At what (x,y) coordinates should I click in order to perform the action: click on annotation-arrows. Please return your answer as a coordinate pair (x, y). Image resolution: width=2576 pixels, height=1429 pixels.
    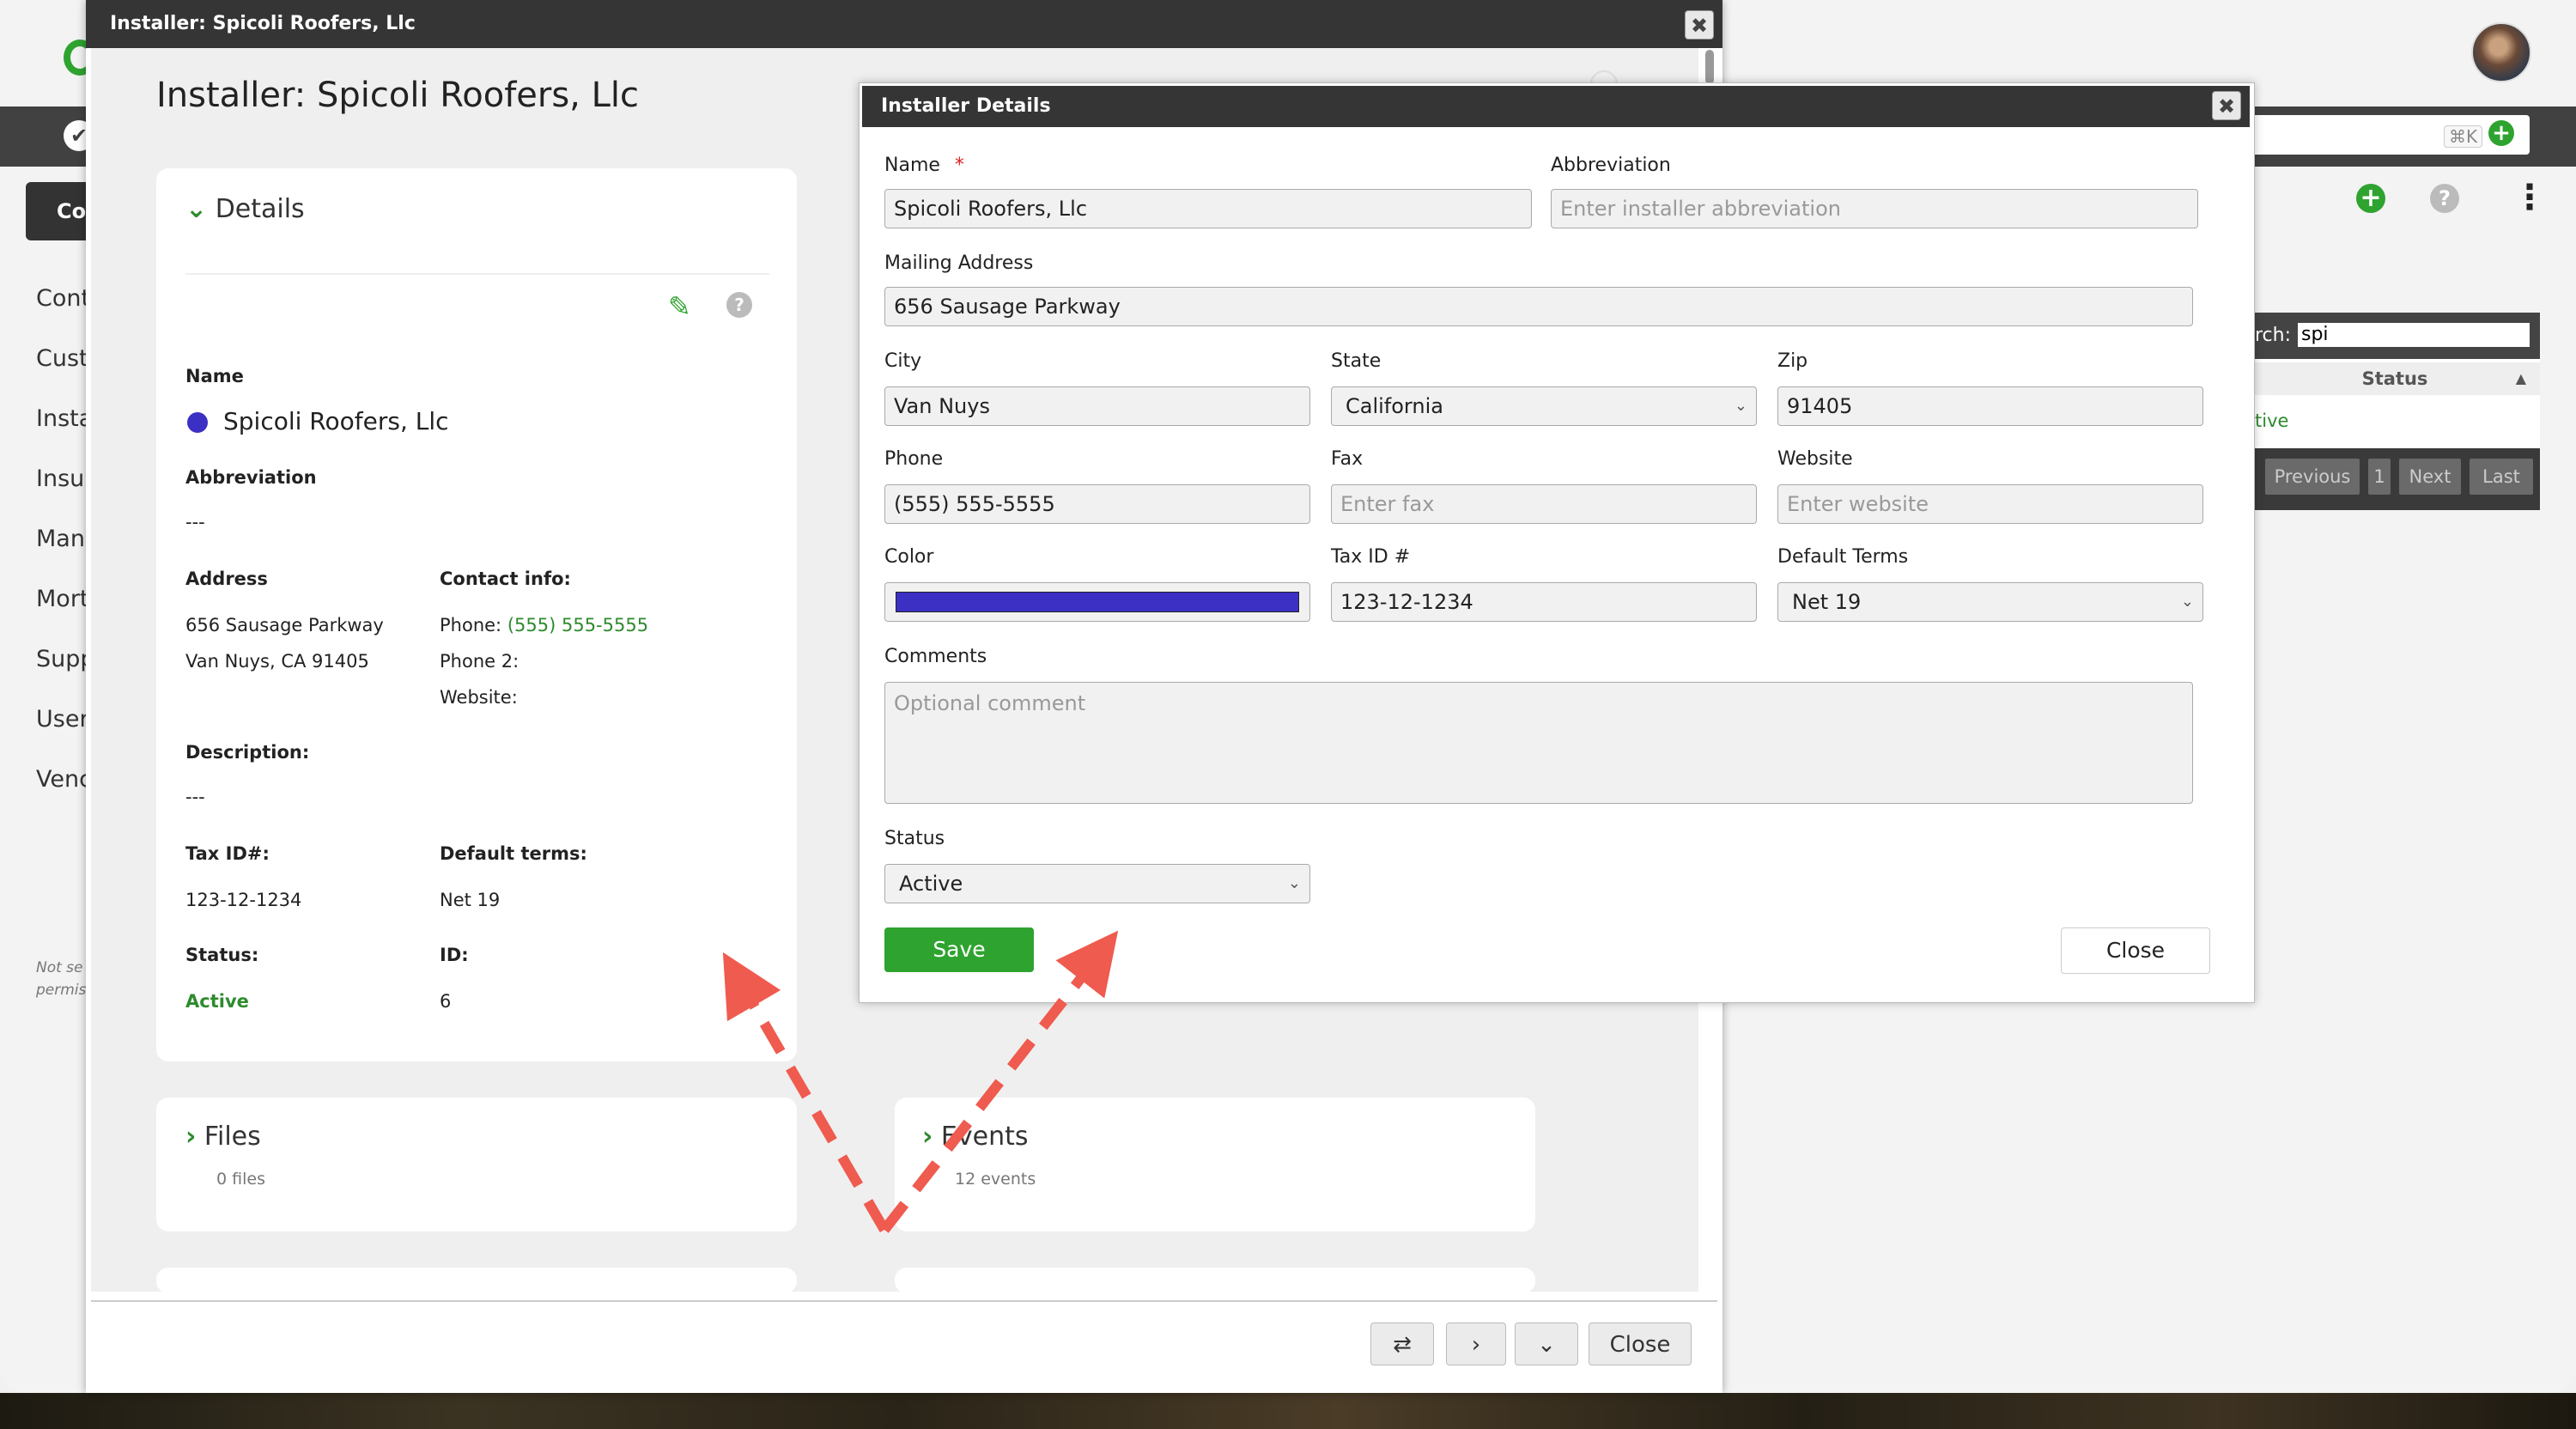
    Looking at the image, I should click on (921, 1081).